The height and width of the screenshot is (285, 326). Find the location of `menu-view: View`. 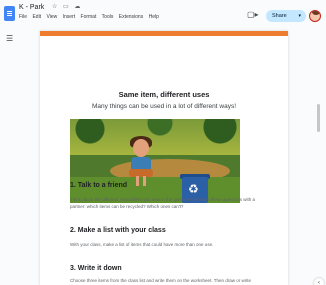

menu-view: View is located at coordinates (51, 17).